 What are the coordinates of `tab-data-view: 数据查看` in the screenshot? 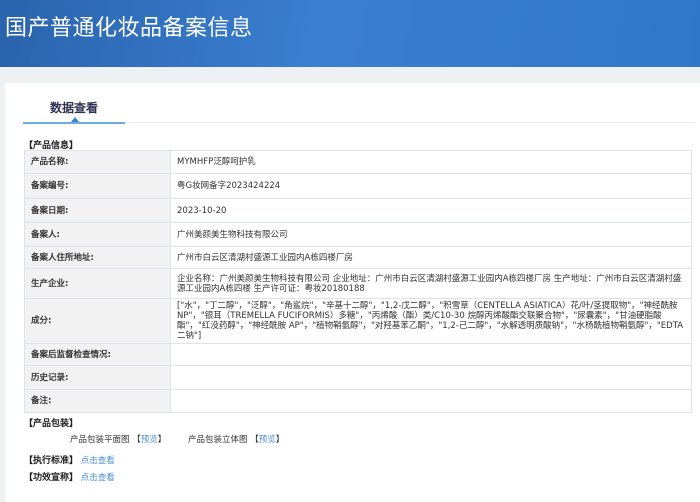 It's located at (74, 107).